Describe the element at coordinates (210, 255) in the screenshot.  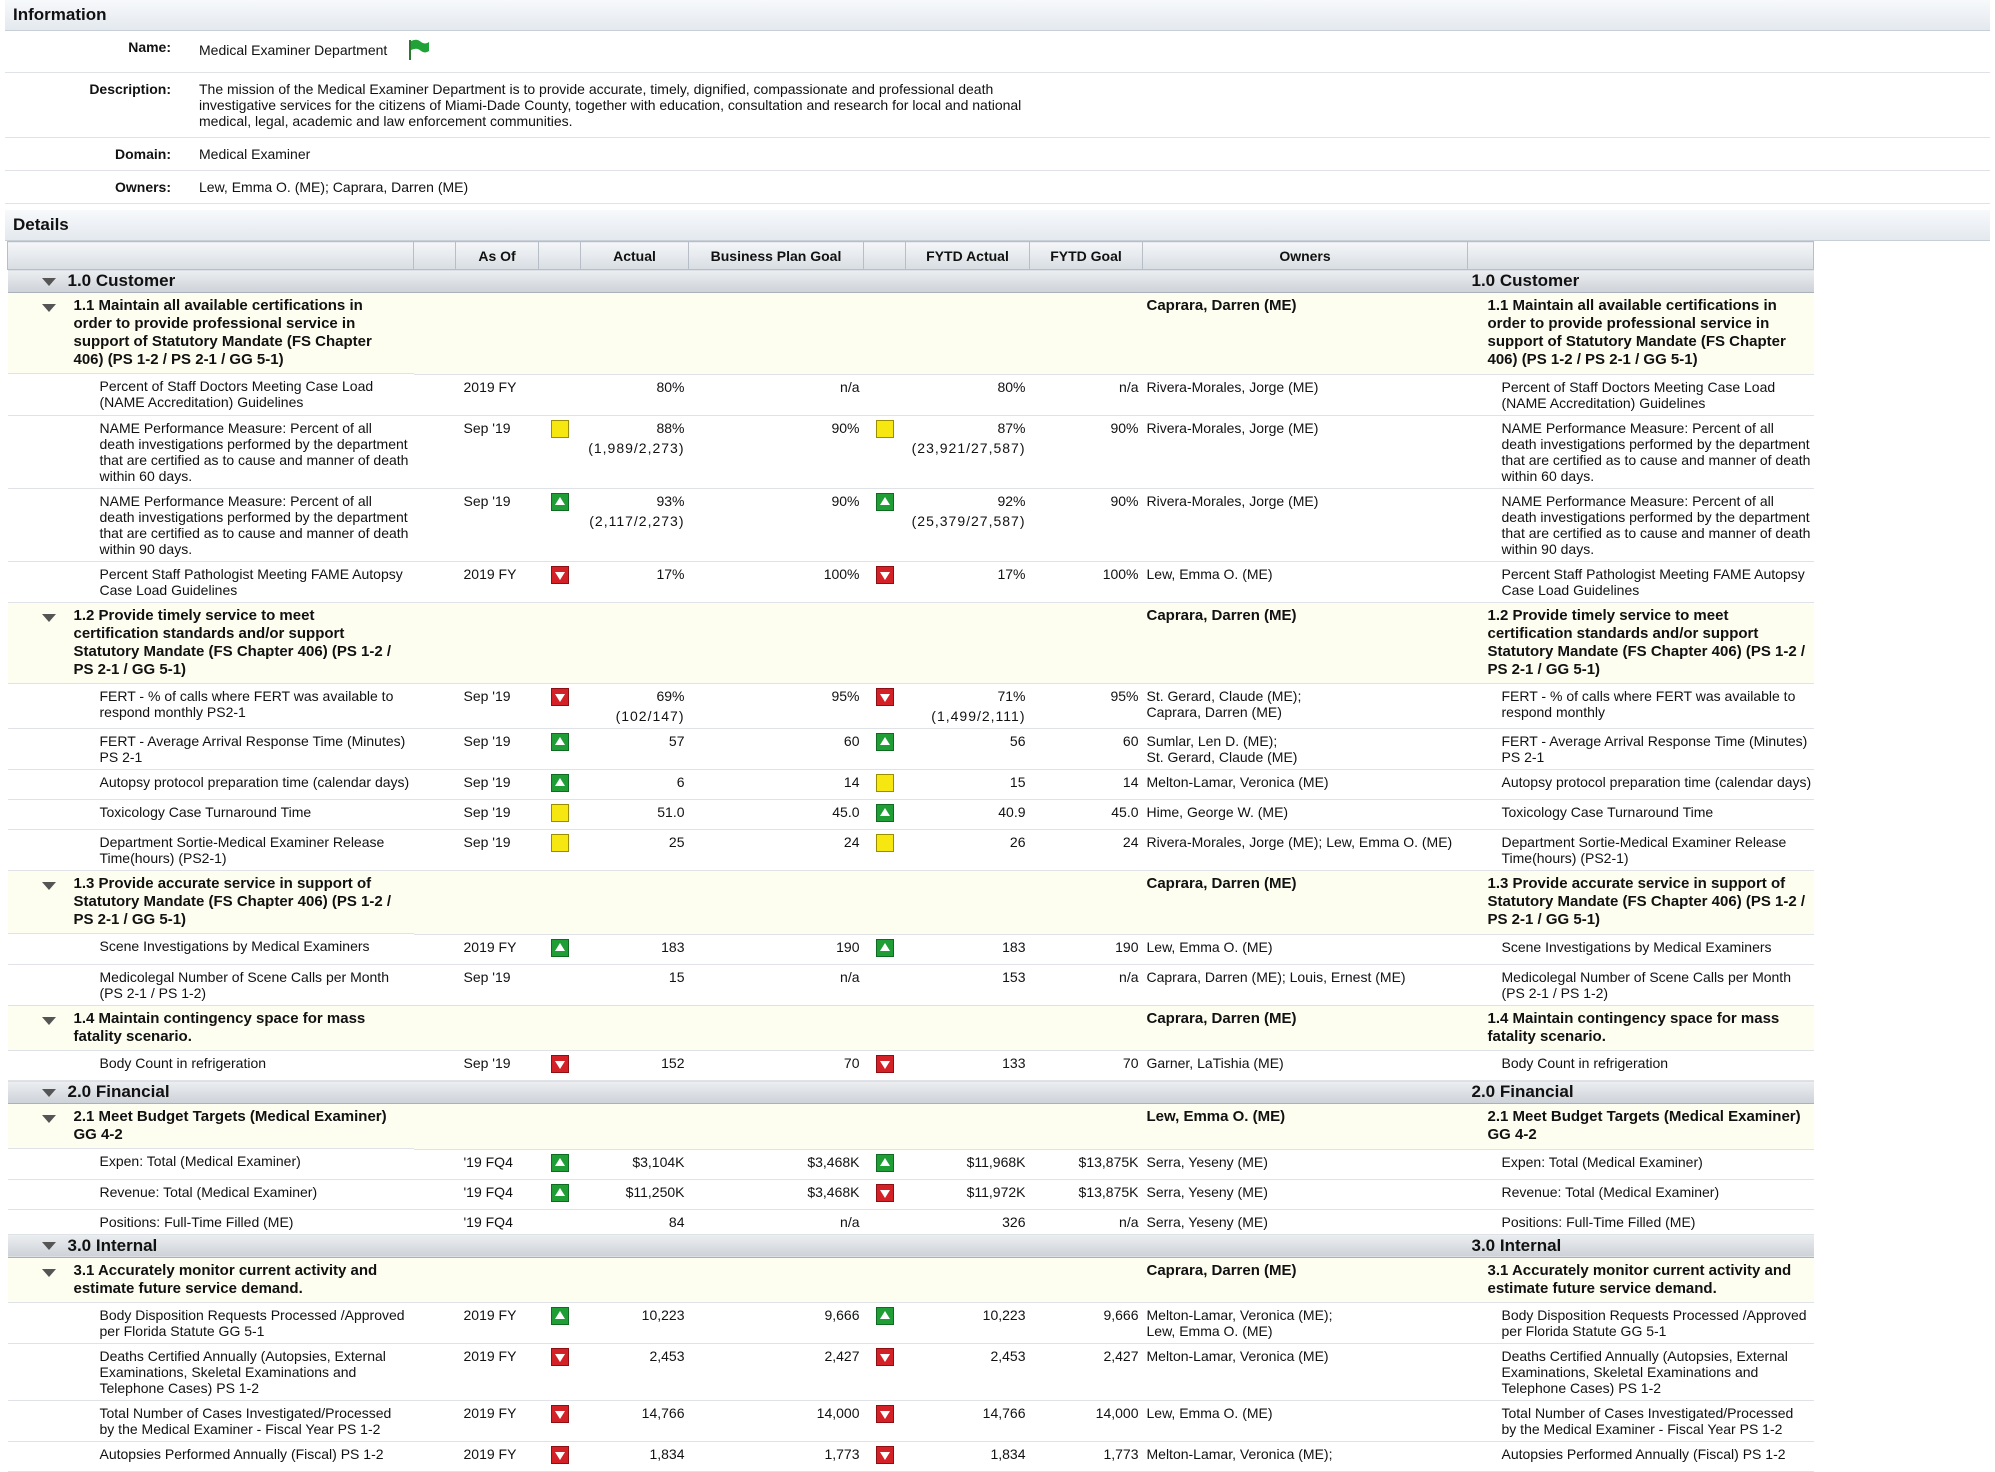
I see `column-header-name` at that location.